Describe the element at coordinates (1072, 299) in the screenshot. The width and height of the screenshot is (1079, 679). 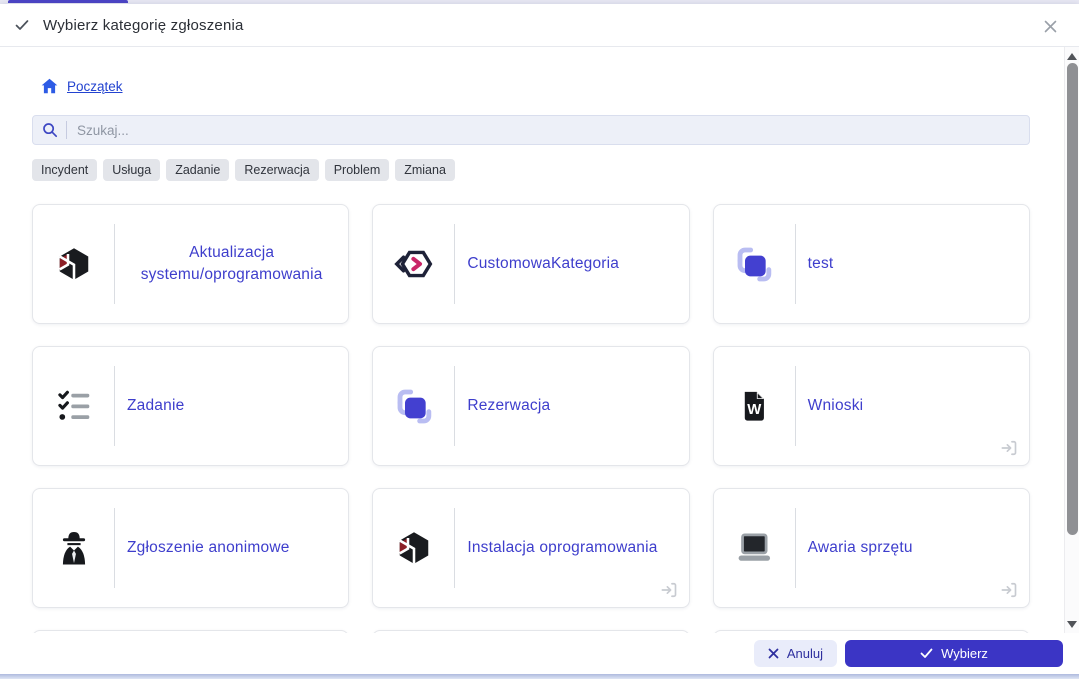
I see `scrollbar-thumb` at that location.